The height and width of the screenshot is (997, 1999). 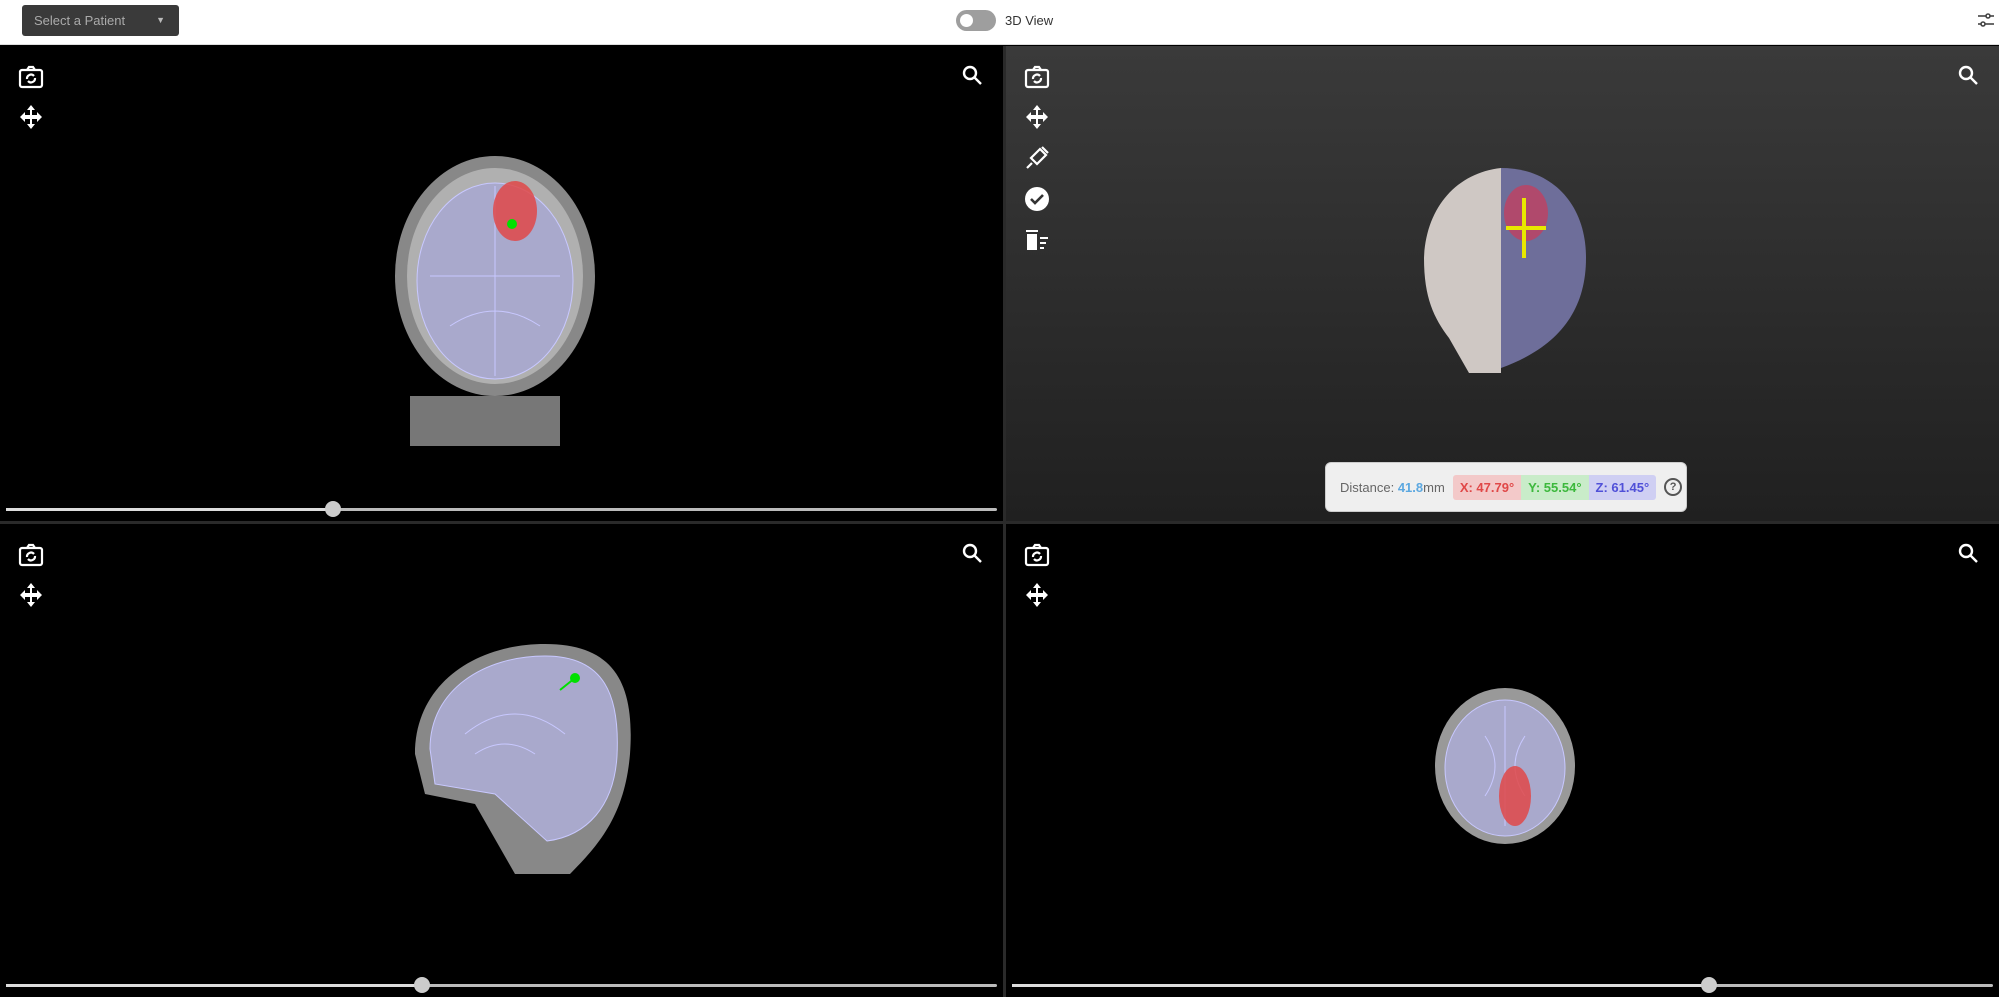 What do you see at coordinates (999, 22) in the screenshot?
I see `top-bar: Select a Patient ▼ 3D View` at bounding box center [999, 22].